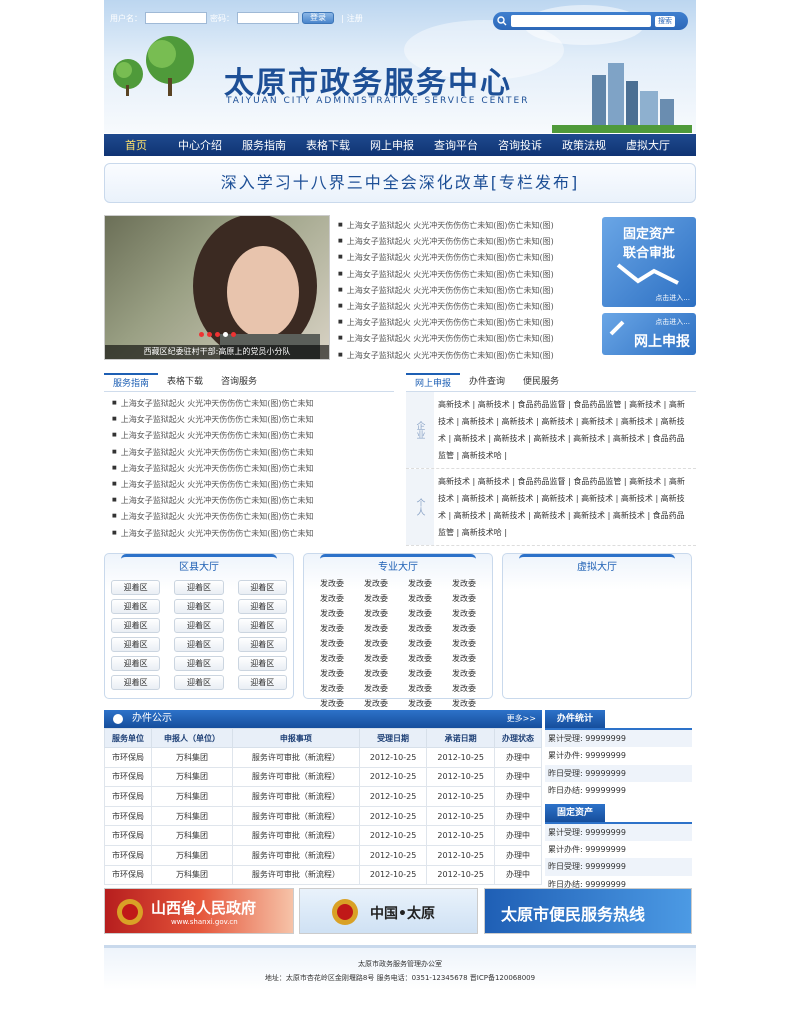  What do you see at coordinates (355, 18) in the screenshot?
I see `register-link: 注册` at bounding box center [355, 18].